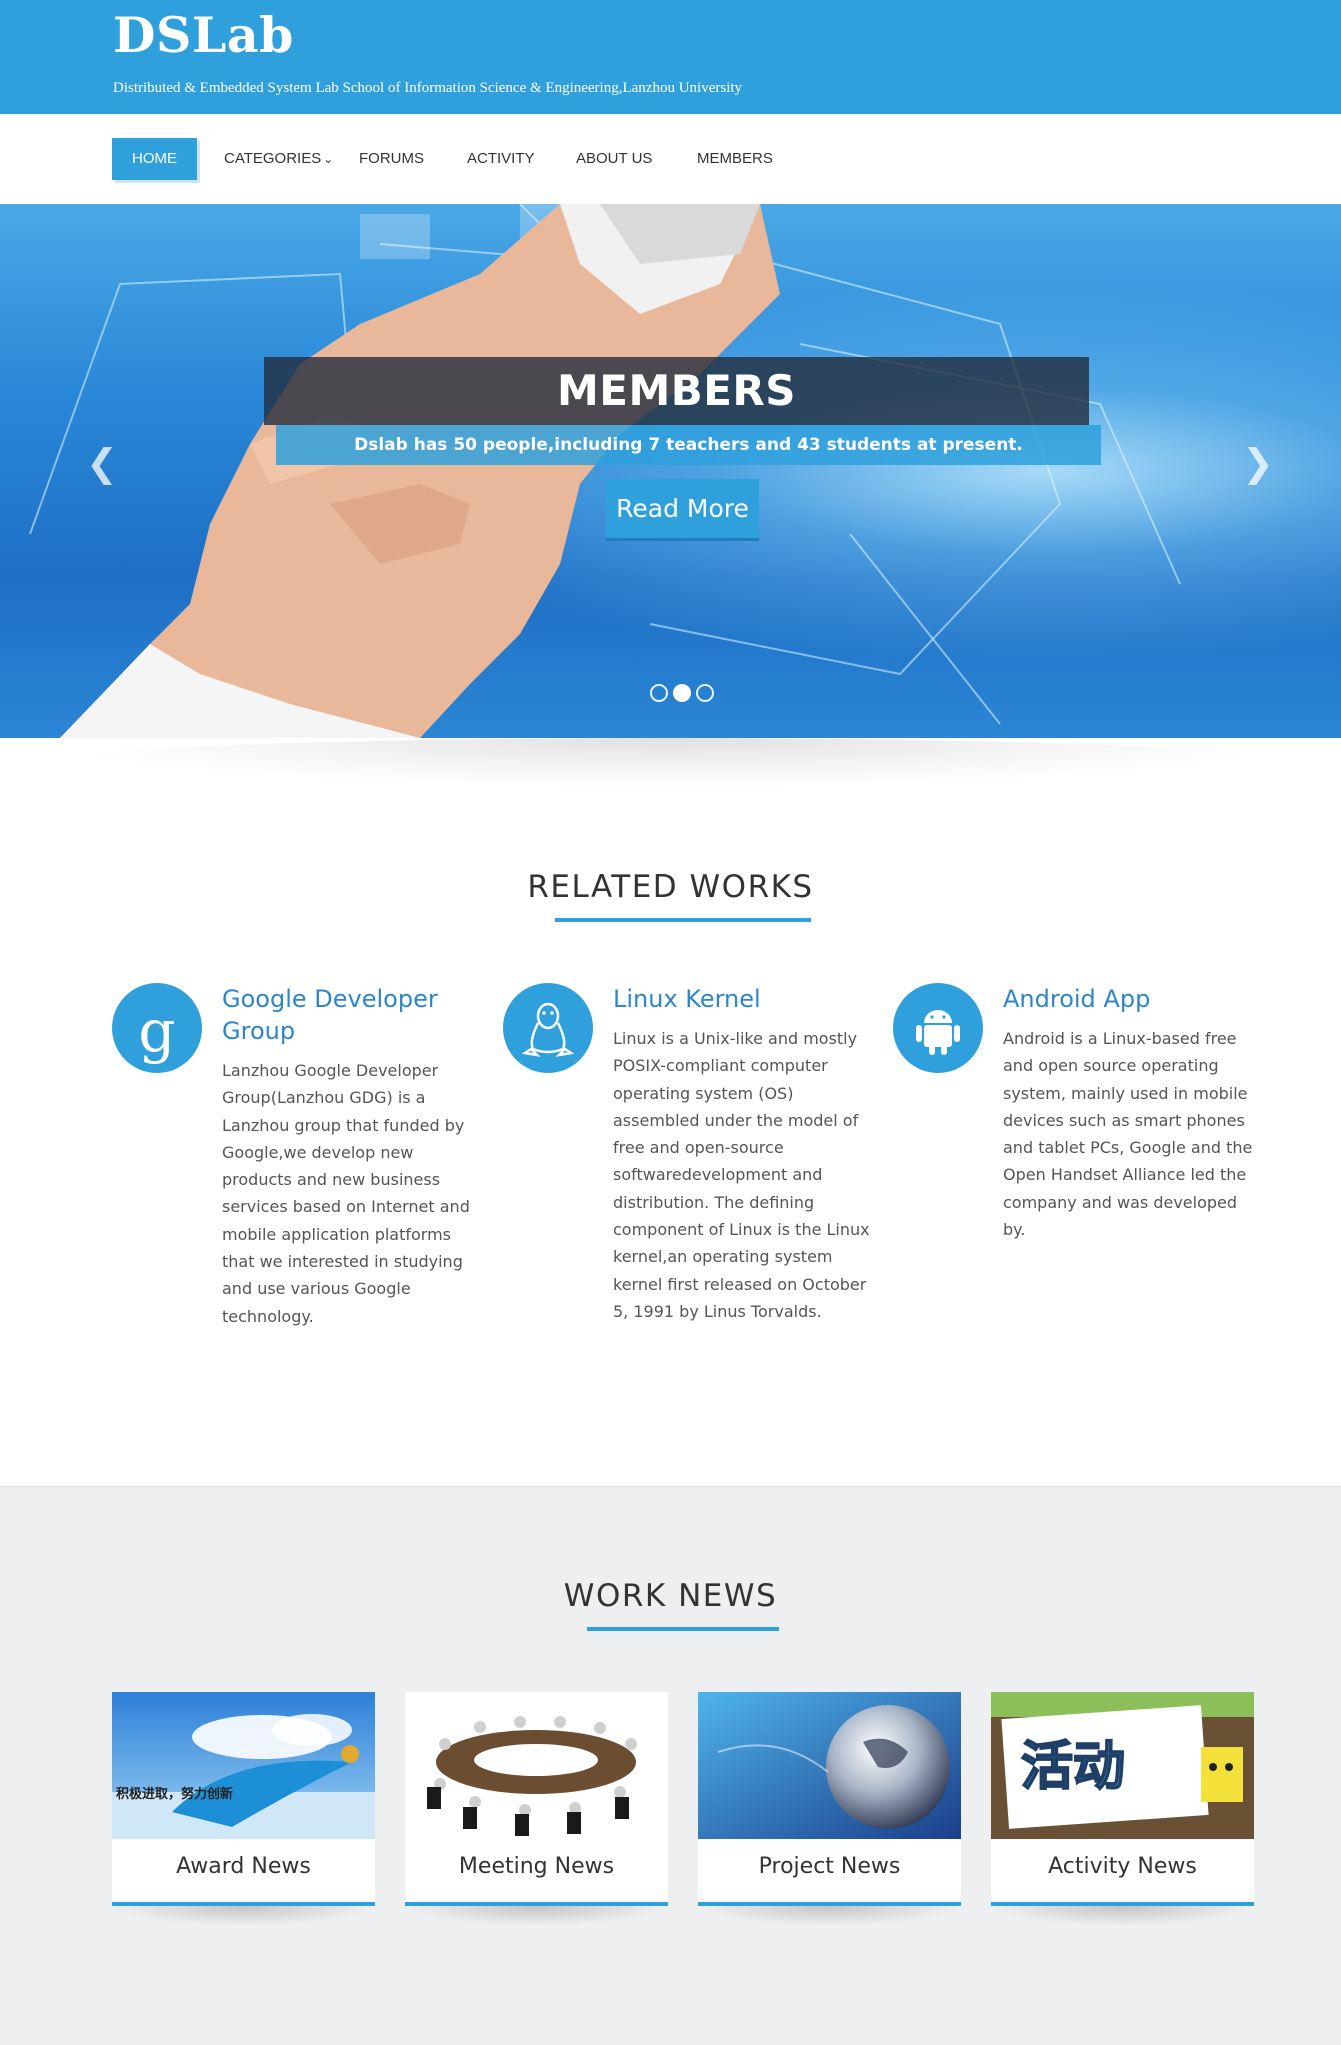 The image size is (1341, 2045). What do you see at coordinates (102, 463) in the screenshot?
I see `chevron-left-icon: ❮` at bounding box center [102, 463].